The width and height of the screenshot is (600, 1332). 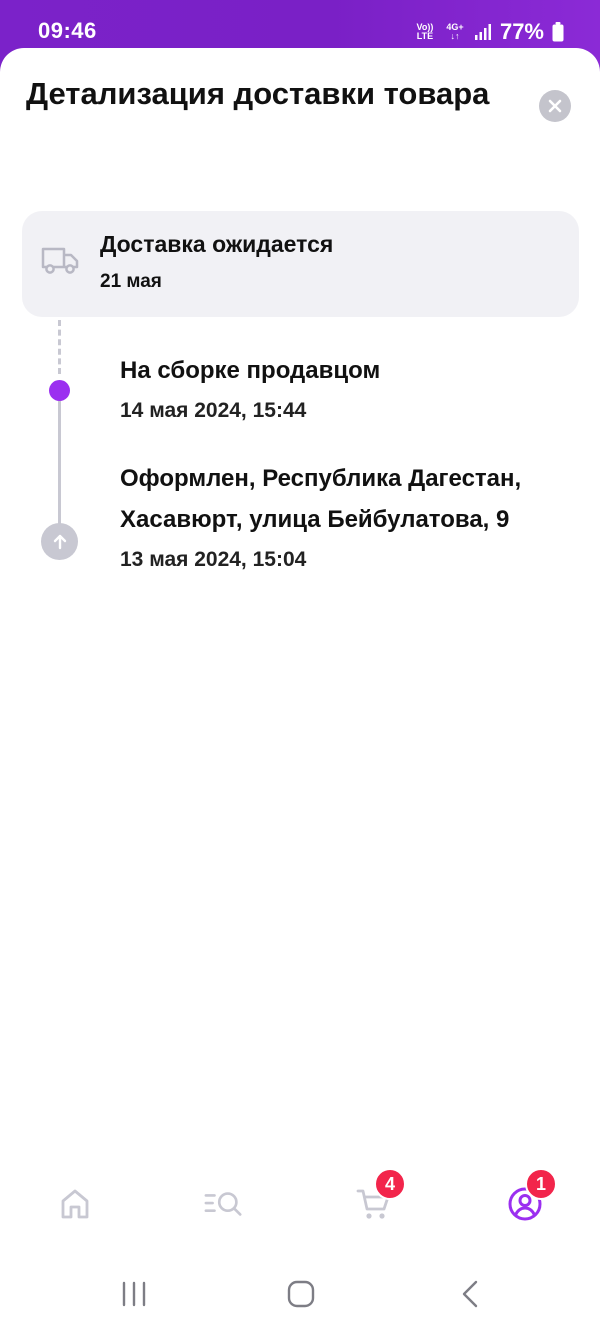 What do you see at coordinates (390, 1184) in the screenshot?
I see `cart-count-badge: 4` at bounding box center [390, 1184].